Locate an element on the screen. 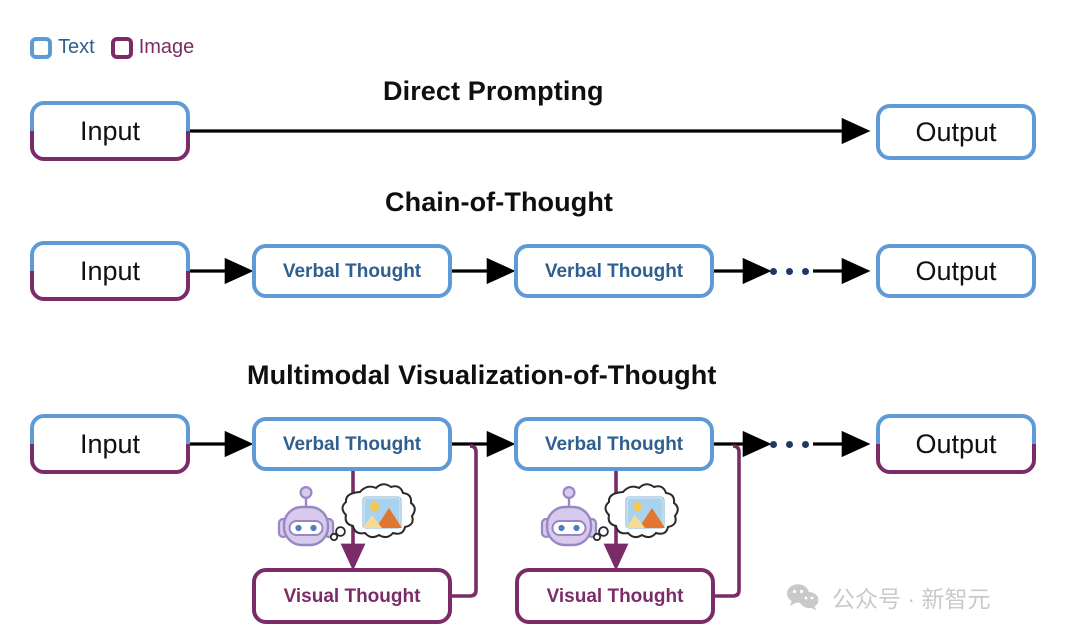 The image size is (1080, 643). section-title-mvot: Multimodal Visualization-of-Thought is located at coordinates (482, 375).